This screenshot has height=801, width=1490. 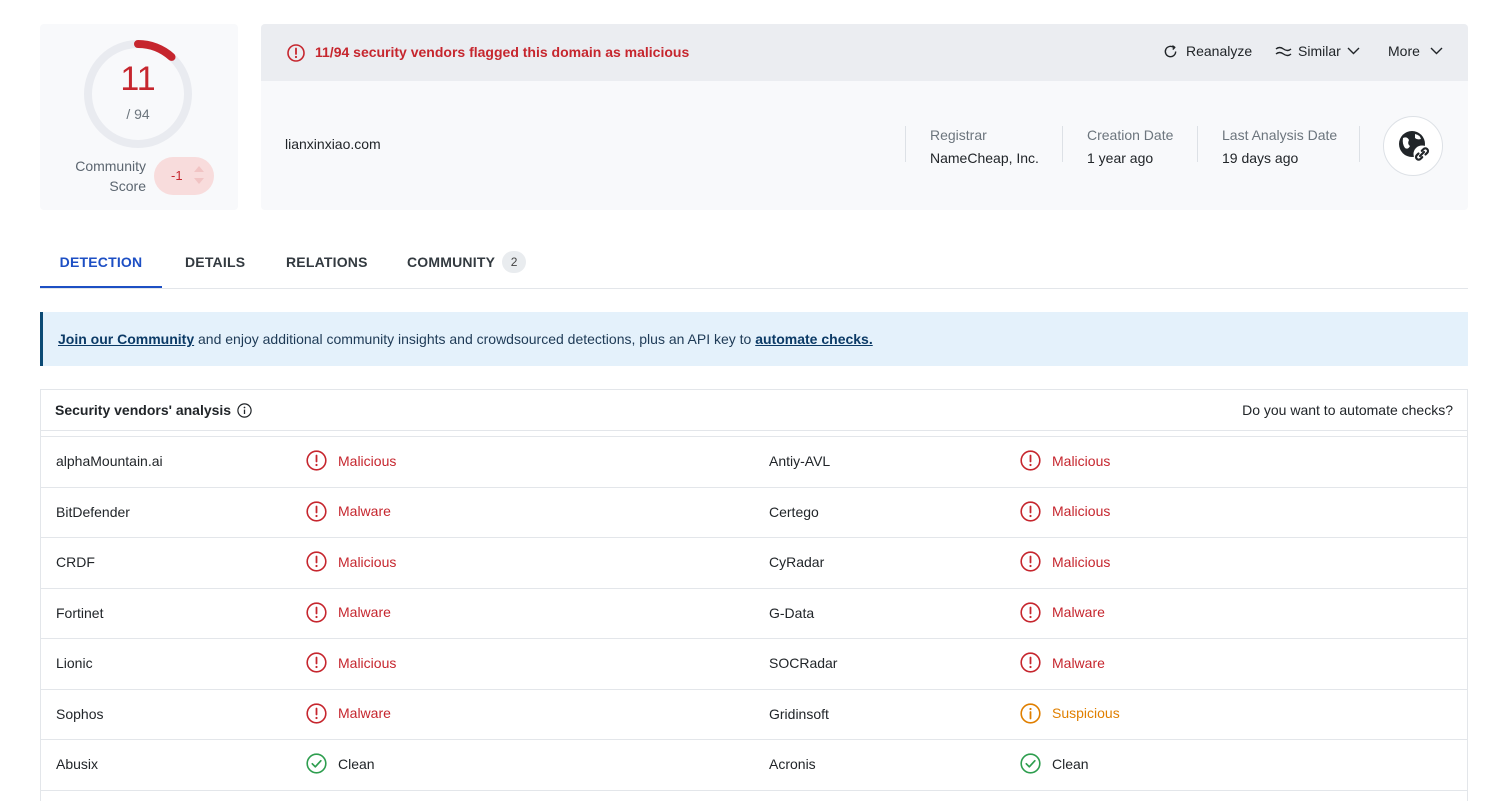 What do you see at coordinates (1404, 51) in the screenshot?
I see `more-label: More` at bounding box center [1404, 51].